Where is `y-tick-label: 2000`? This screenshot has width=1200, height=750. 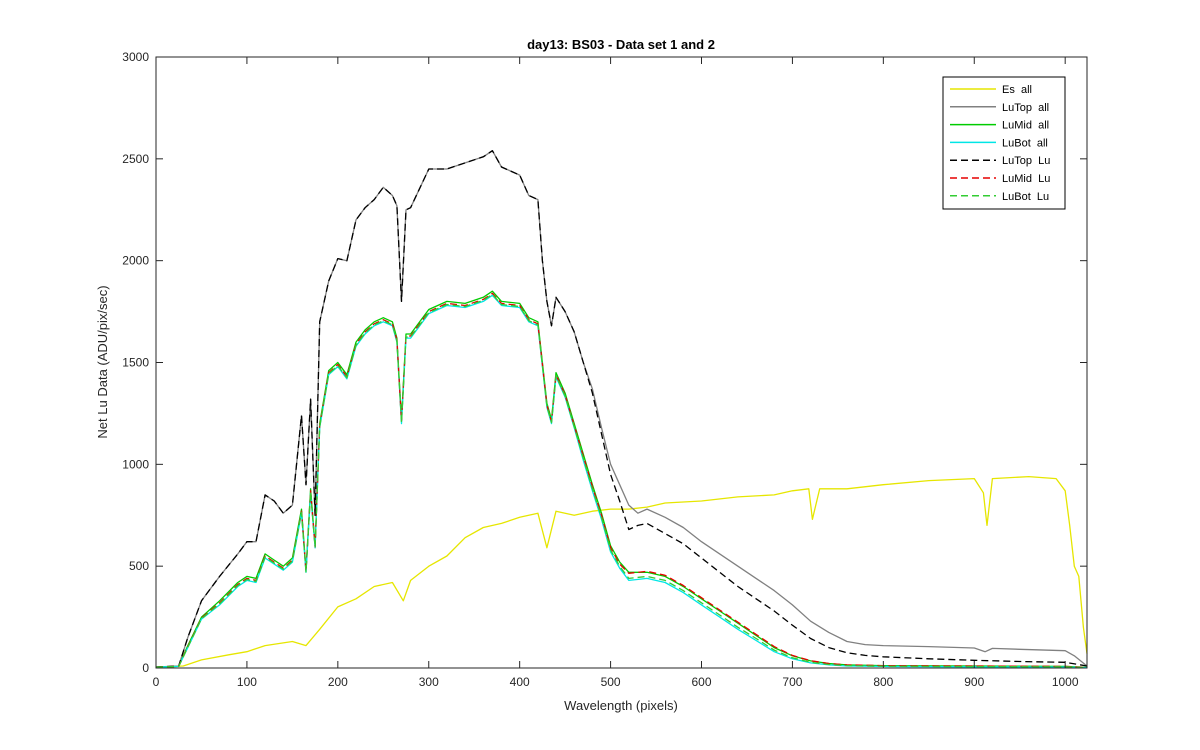
y-tick-label: 2000 is located at coordinates (135, 261).